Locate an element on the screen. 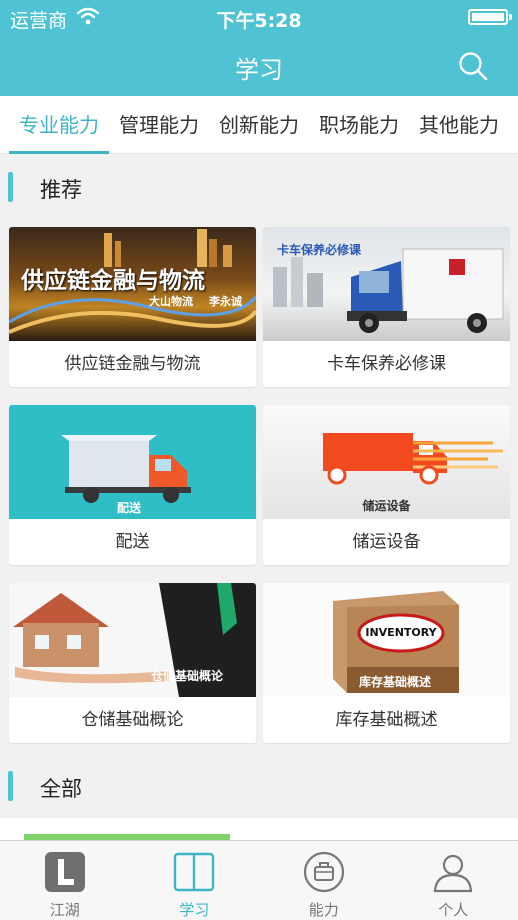  recommend-section-header: 推荐 is located at coordinates (259, 188).